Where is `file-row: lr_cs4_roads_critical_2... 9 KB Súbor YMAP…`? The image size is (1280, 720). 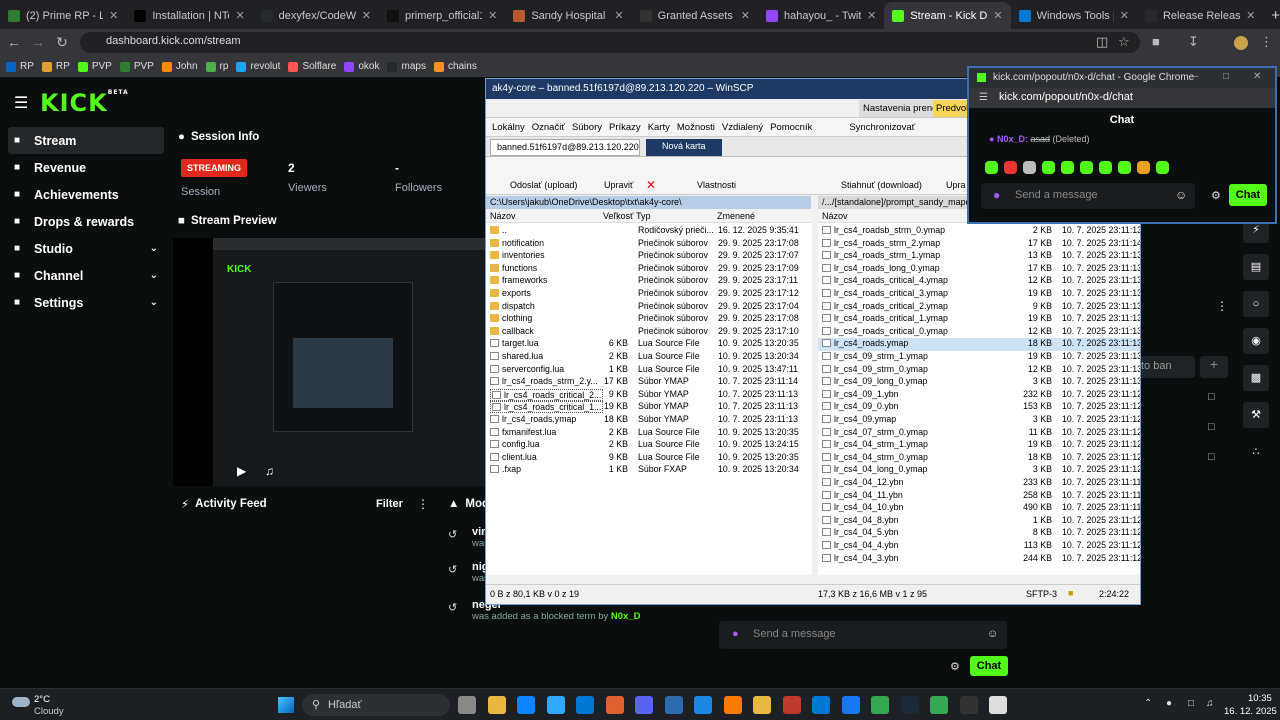 file-row: lr_cs4_roads_critical_2... 9 KB Súbor YMAP… is located at coordinates (649, 395).